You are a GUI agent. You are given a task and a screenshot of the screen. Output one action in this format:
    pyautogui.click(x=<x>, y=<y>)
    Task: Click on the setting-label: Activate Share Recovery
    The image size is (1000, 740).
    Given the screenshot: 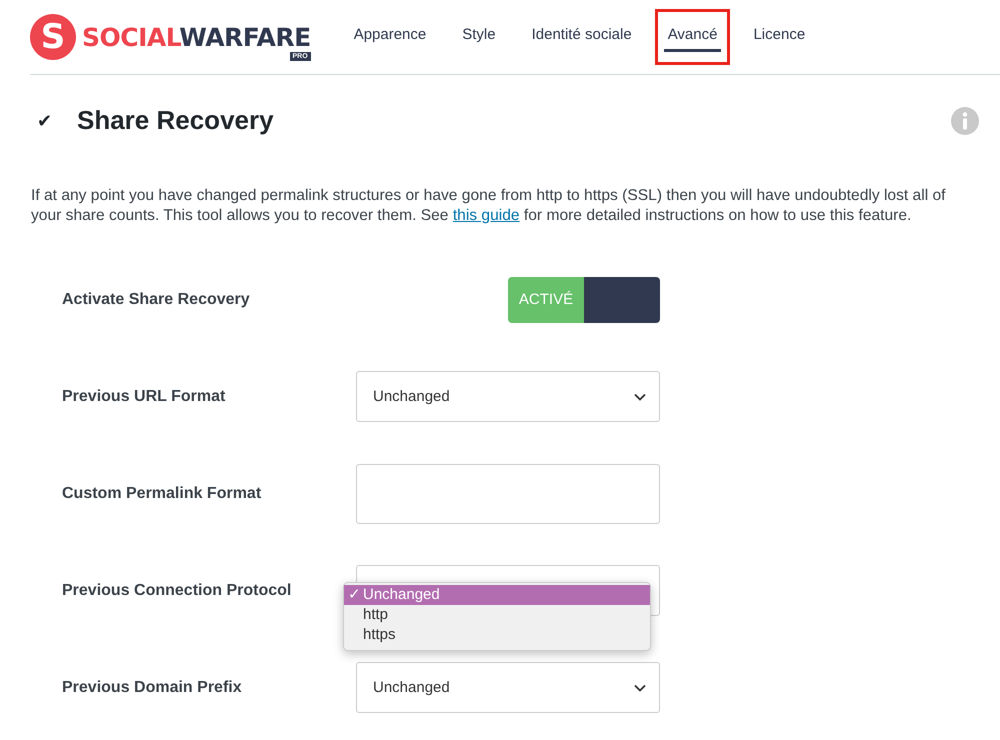 What is the action you would take?
    pyautogui.click(x=156, y=299)
    